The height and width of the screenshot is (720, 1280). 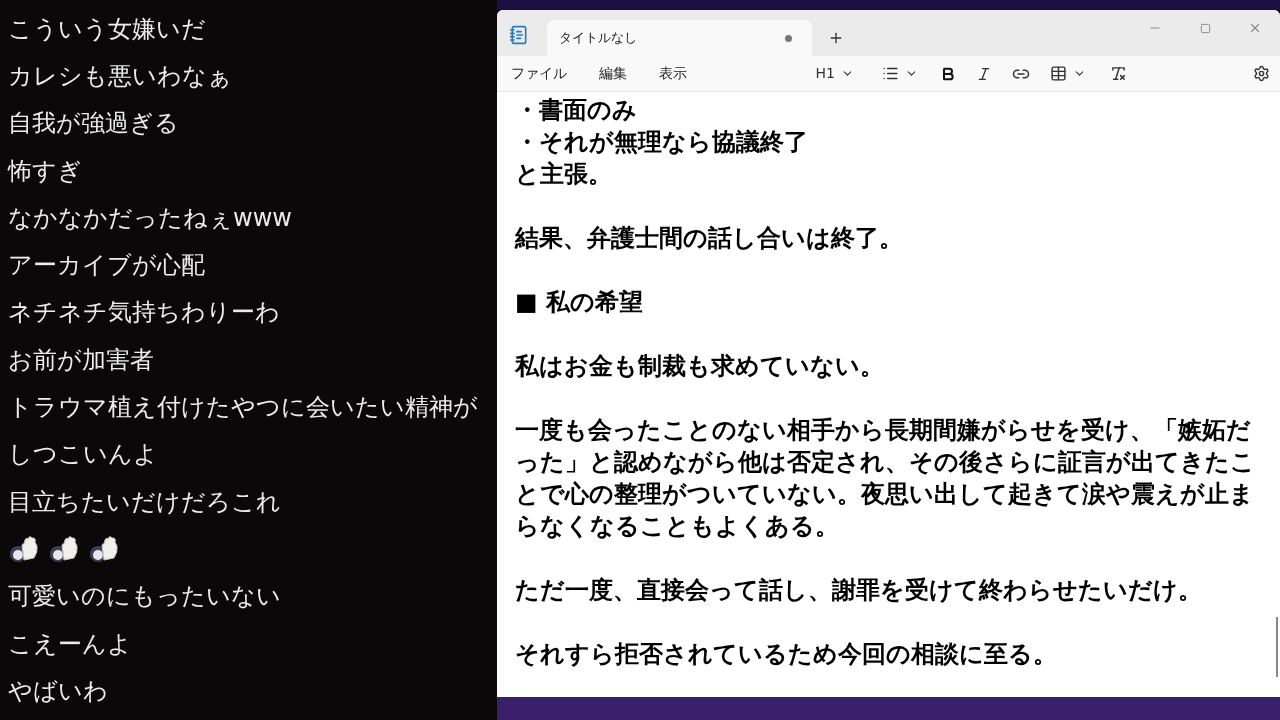 I want to click on table-dropdown, so click(x=1068, y=73).